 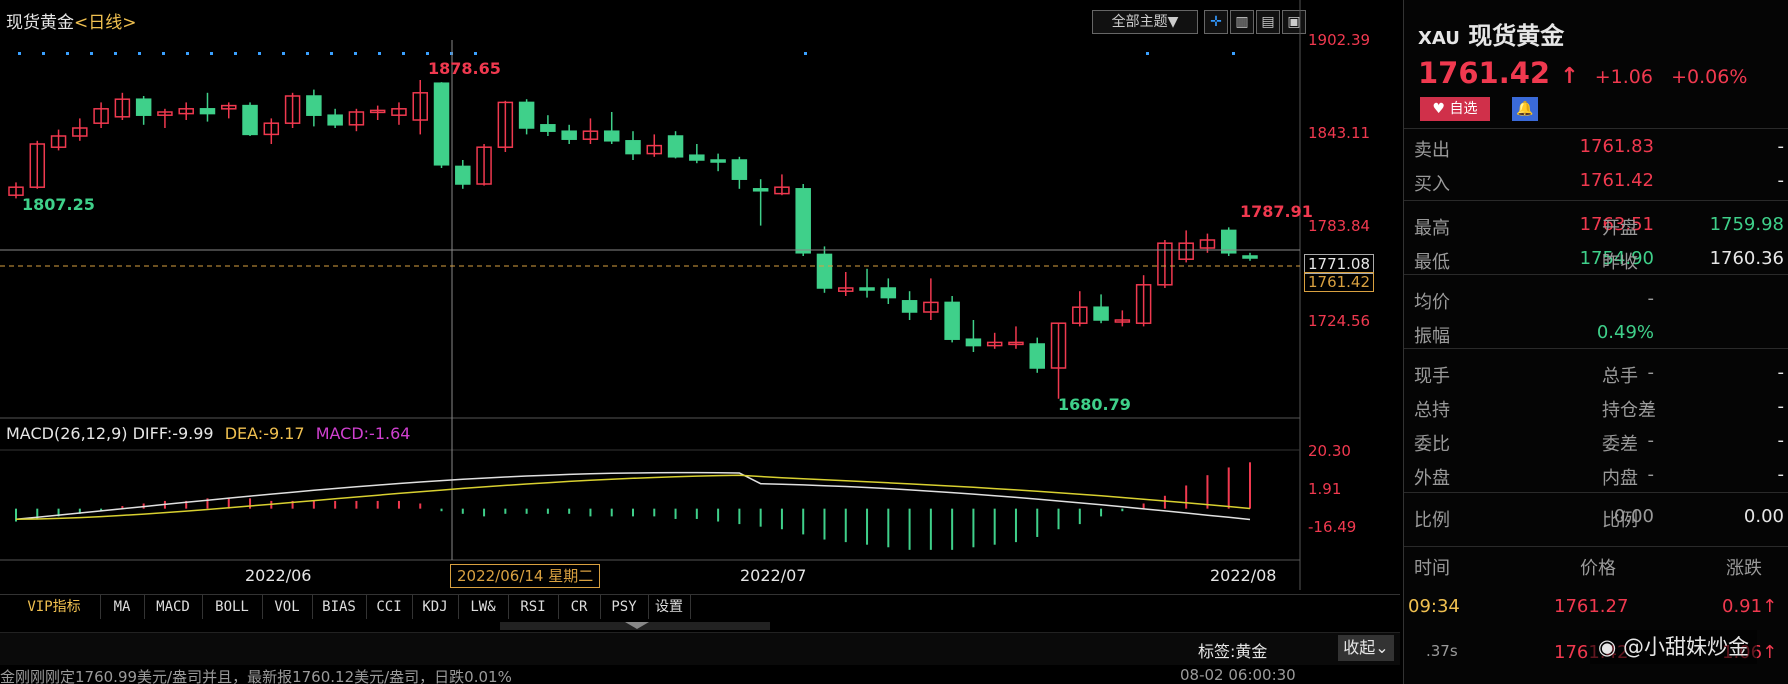 What do you see at coordinates (1596, 475) in the screenshot?
I see `quote-row: 外盘 - 内盘 -` at bounding box center [1596, 475].